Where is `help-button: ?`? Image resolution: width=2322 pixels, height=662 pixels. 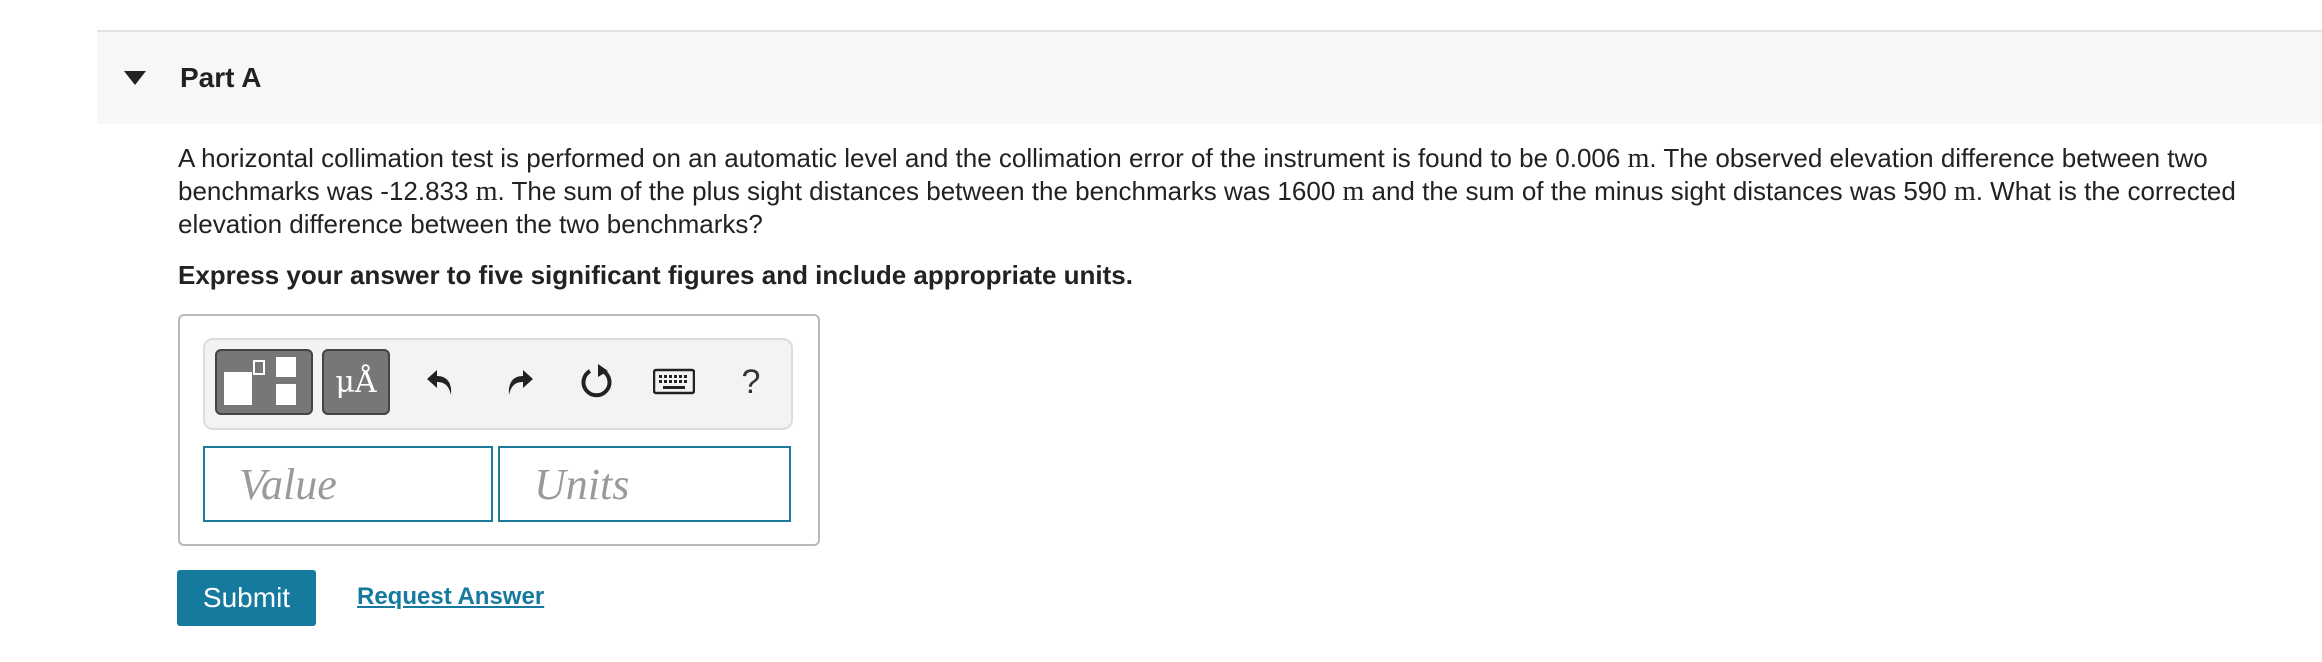 help-button: ? is located at coordinates (751, 382).